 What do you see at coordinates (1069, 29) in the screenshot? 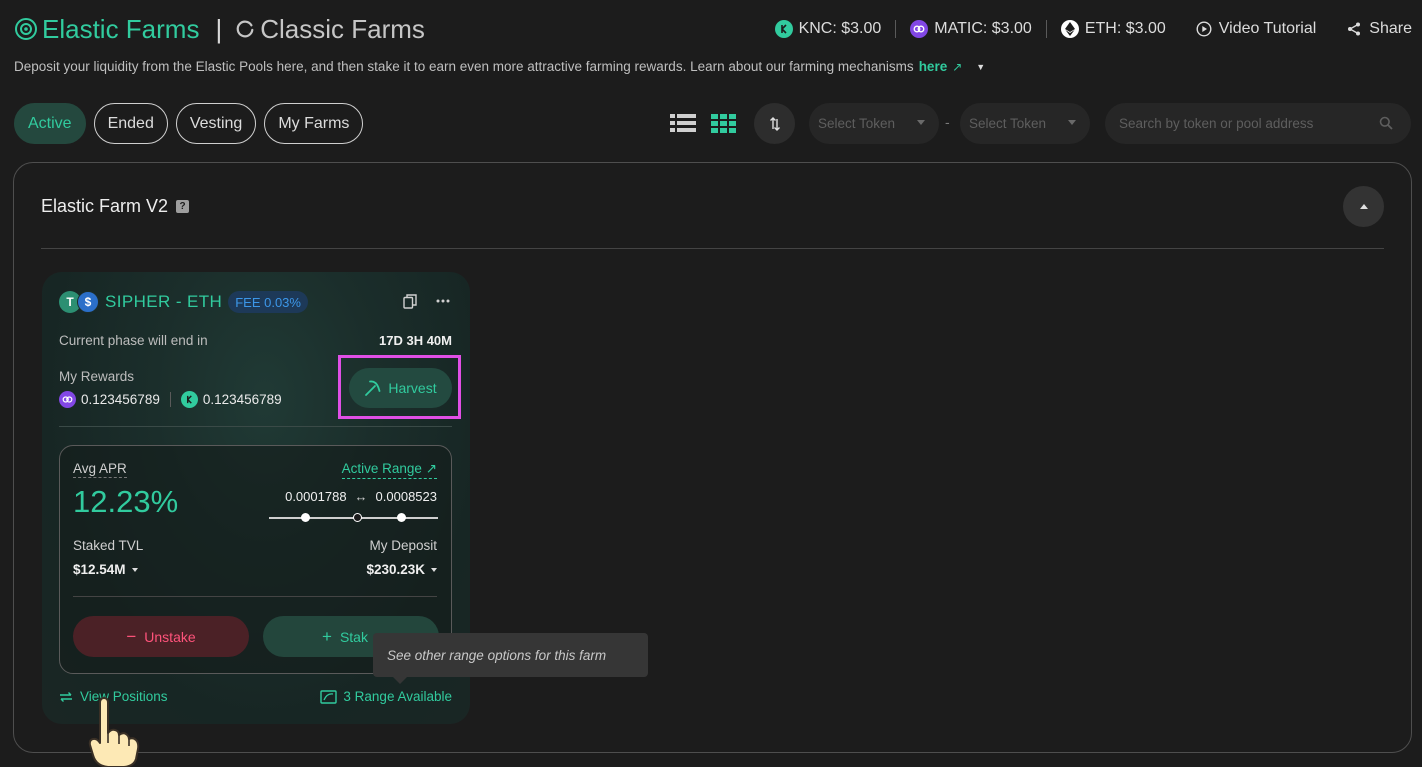
I see `eth-coin-icon` at bounding box center [1069, 29].